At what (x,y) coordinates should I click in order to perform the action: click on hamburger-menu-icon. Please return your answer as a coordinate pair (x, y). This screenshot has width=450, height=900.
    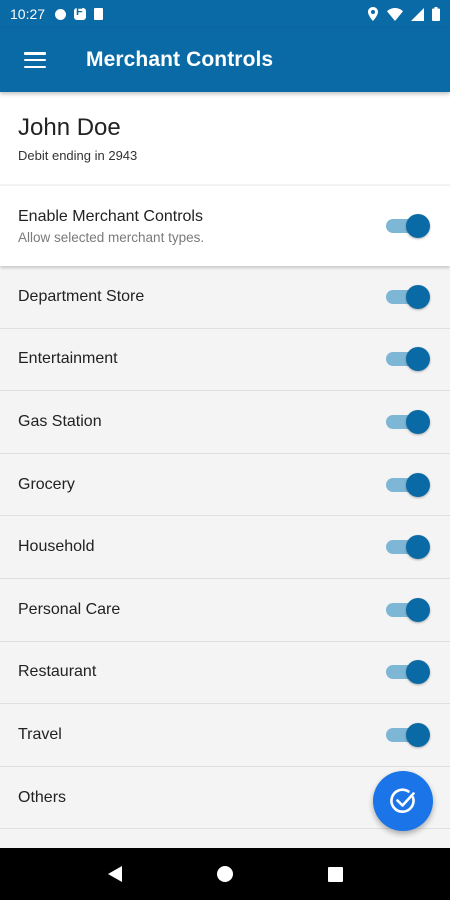
    Looking at the image, I should click on (35, 60).